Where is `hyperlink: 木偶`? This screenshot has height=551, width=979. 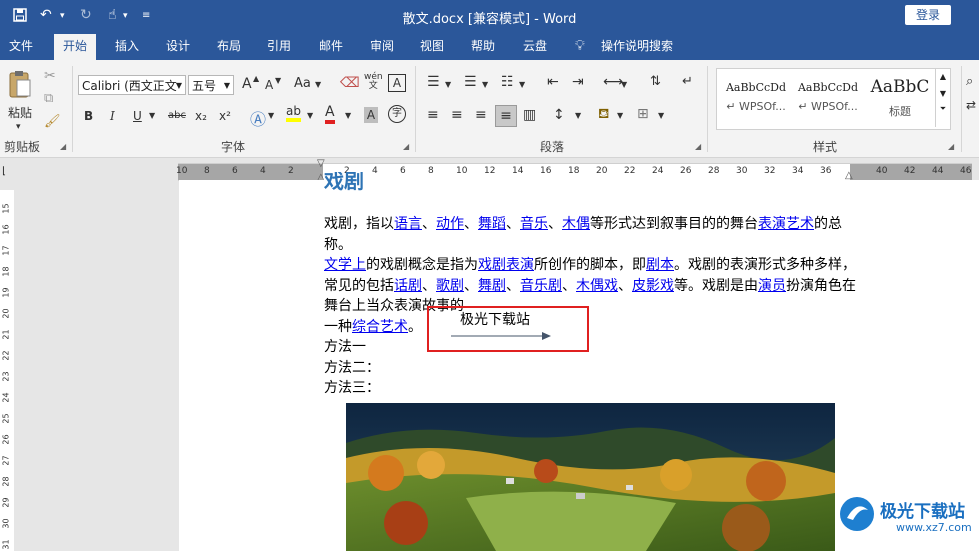 hyperlink: 木偶 is located at coordinates (576, 224).